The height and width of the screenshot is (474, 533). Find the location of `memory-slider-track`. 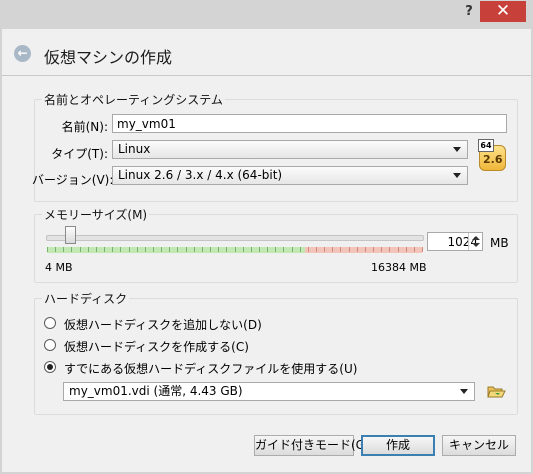

memory-slider-track is located at coordinates (235, 238).